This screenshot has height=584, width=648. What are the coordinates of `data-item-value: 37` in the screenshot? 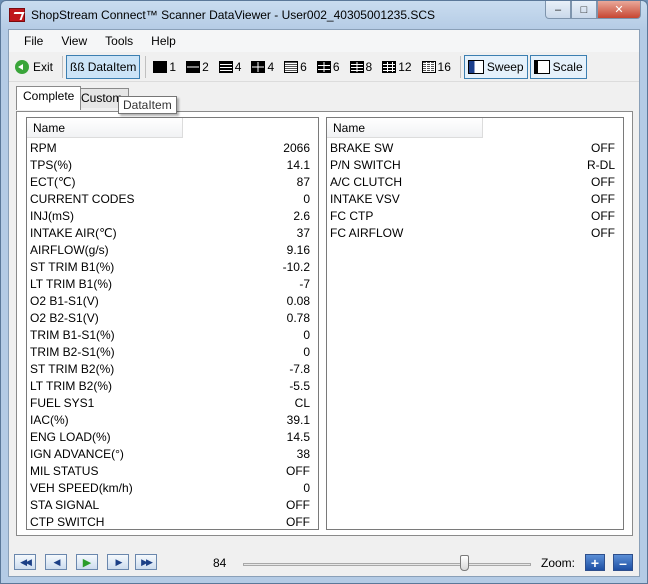 It's located at (303, 233).